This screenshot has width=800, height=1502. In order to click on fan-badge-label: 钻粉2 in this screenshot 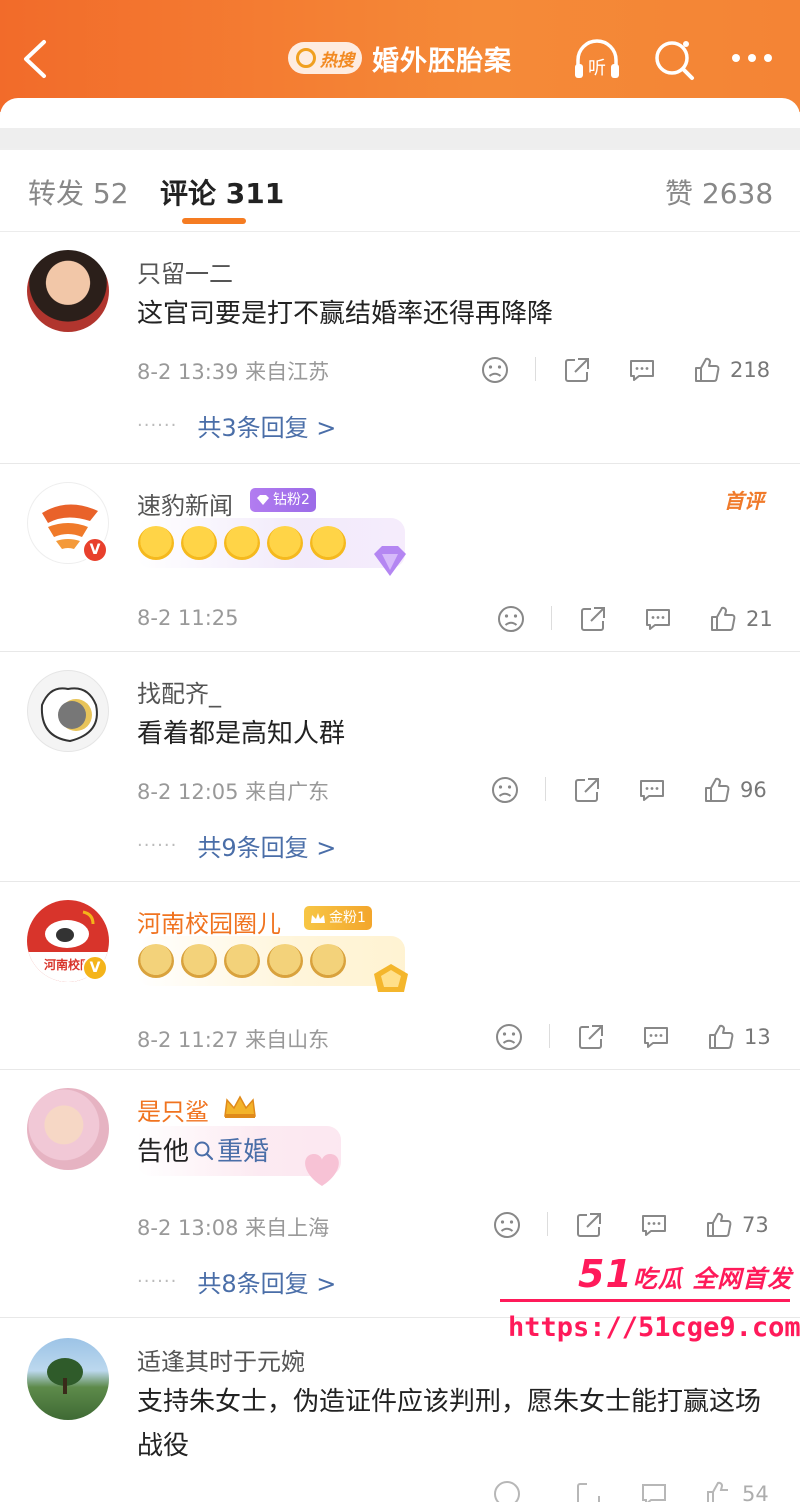, I will do `click(291, 500)`.